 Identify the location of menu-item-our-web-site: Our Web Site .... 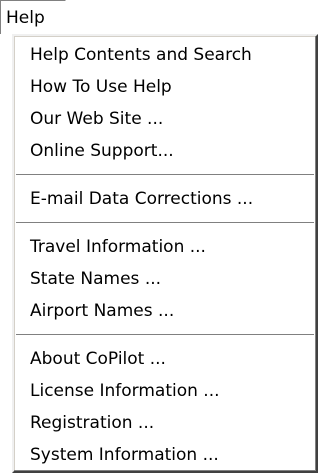
(165, 119).